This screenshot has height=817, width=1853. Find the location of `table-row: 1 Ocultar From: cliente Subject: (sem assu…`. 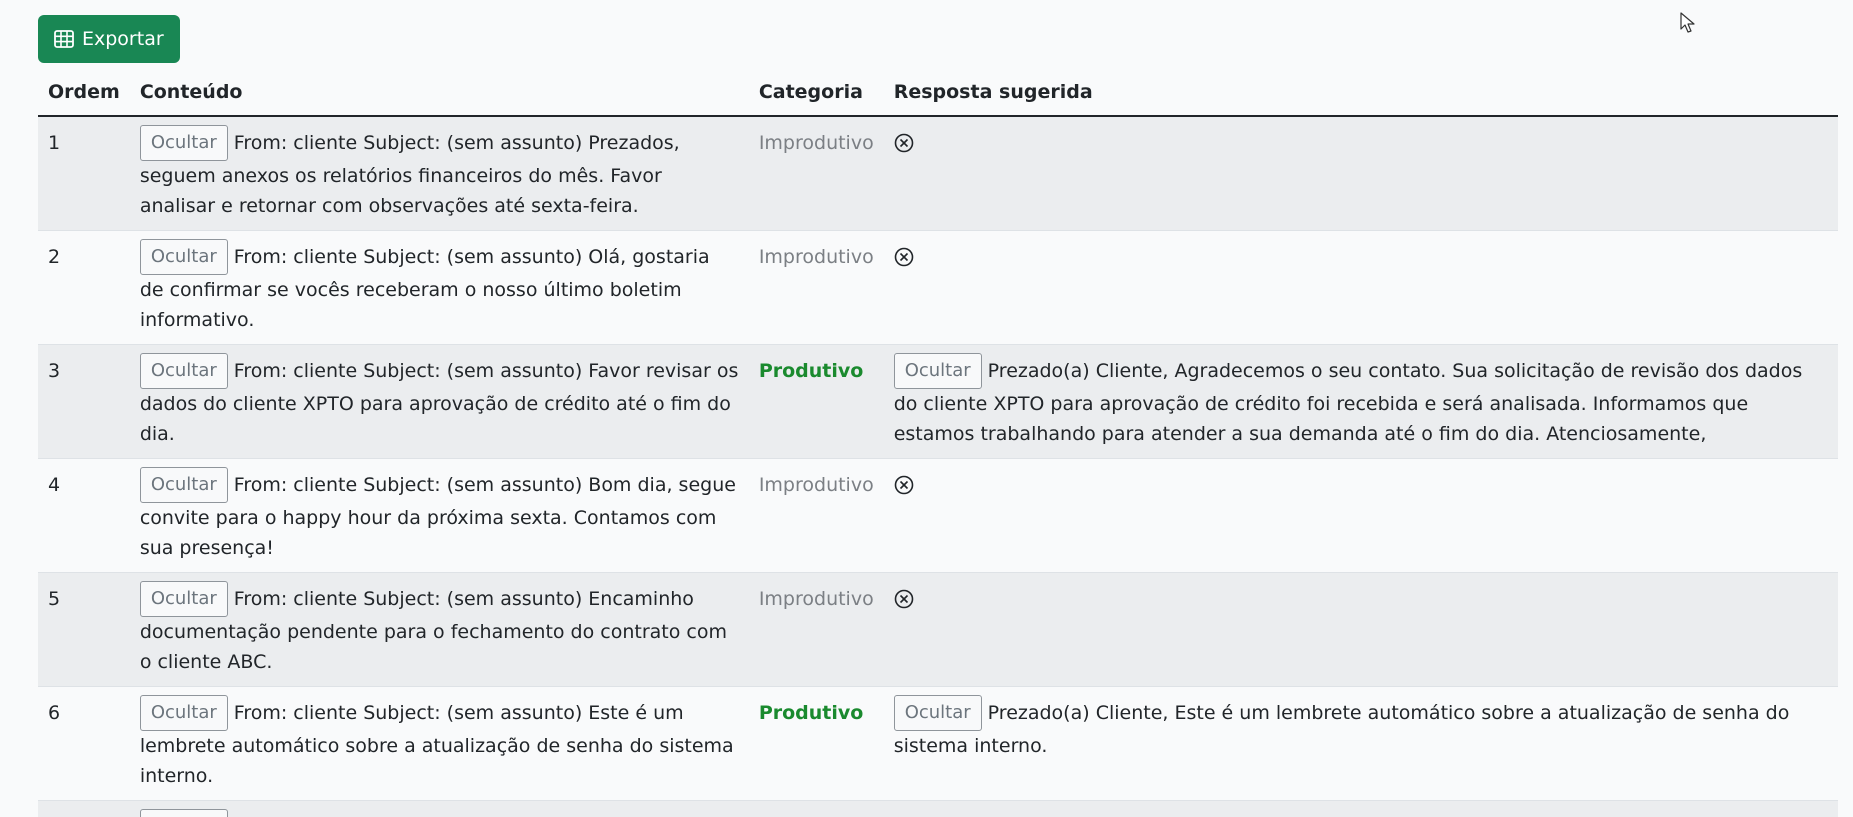

table-row: 1 Ocultar From: cliente Subject: (sem assu… is located at coordinates (938, 173).